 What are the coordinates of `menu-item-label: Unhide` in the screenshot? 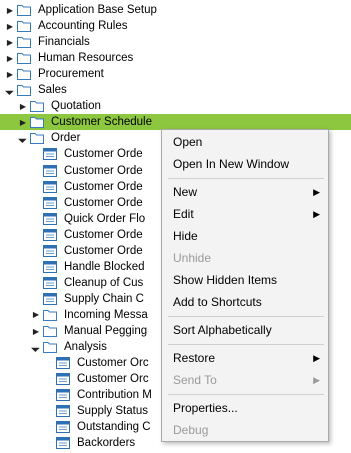 It's located at (192, 258).